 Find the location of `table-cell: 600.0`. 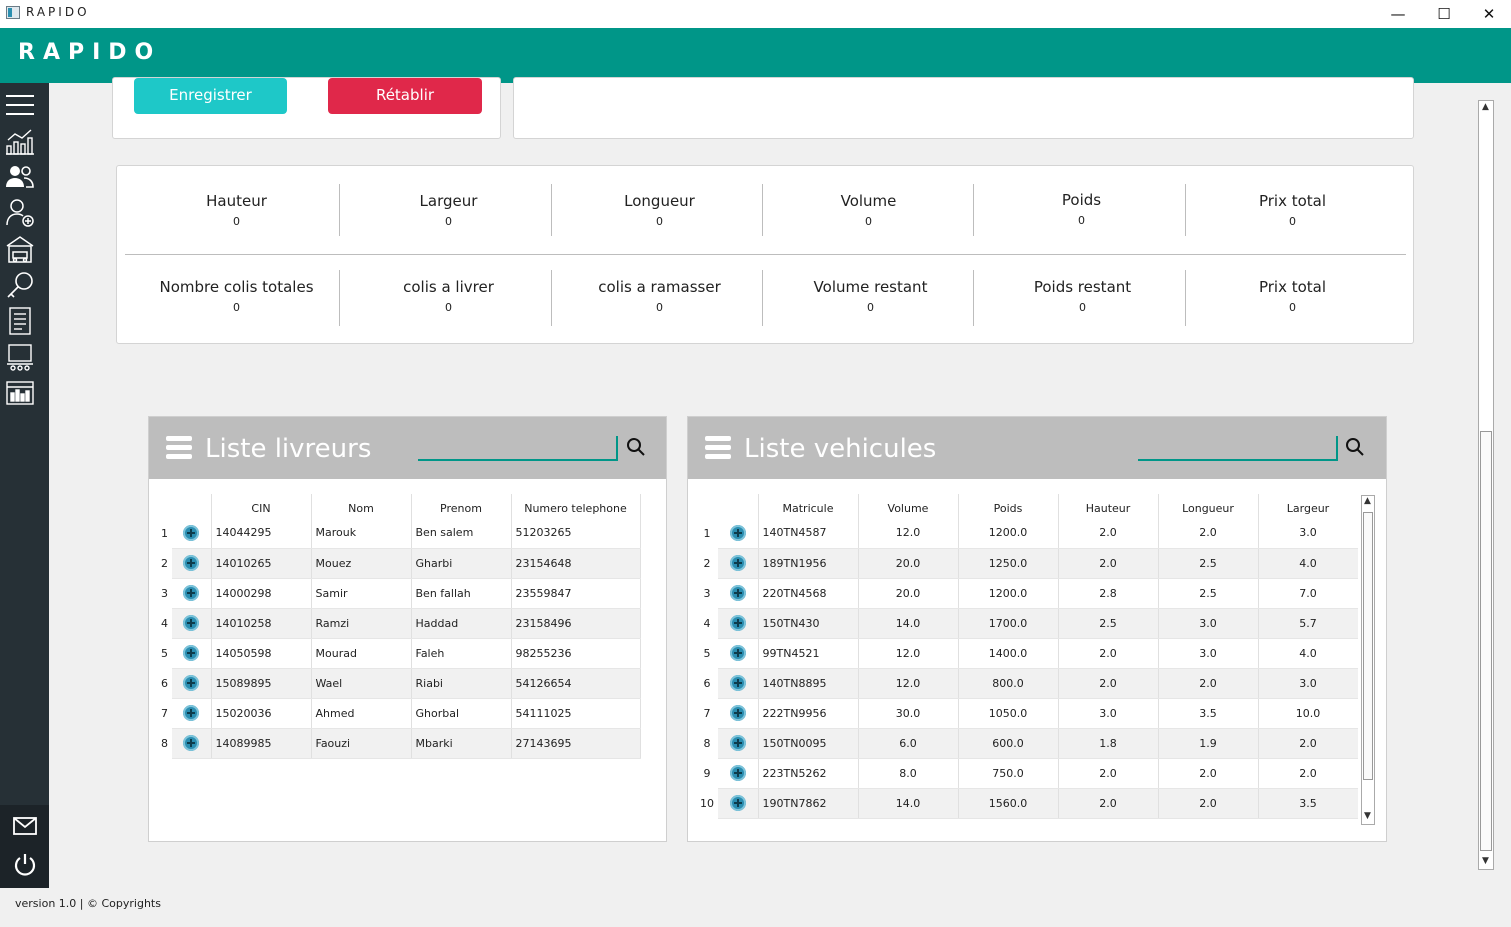

table-cell: 600.0 is located at coordinates (1008, 743).